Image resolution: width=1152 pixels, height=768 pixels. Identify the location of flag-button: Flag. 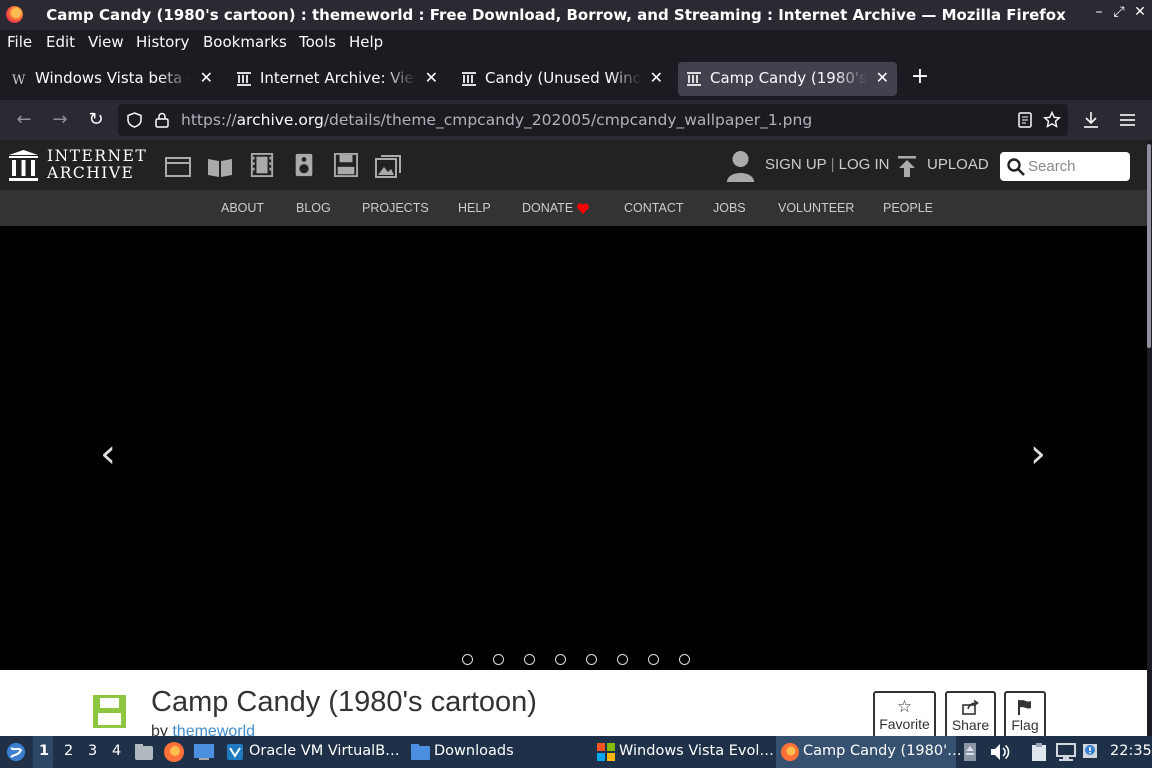
(1025, 713).